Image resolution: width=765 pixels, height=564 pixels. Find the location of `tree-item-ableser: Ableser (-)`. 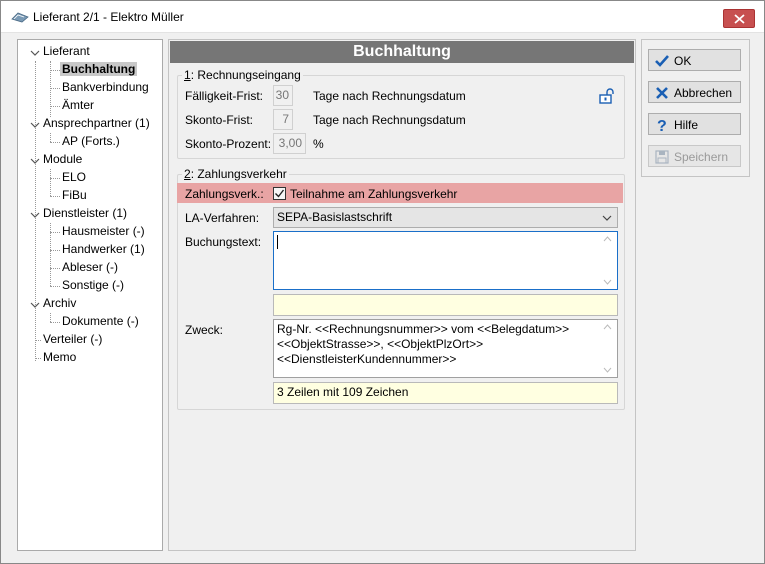

tree-item-ableser: Ableser (-) is located at coordinates (90, 267).